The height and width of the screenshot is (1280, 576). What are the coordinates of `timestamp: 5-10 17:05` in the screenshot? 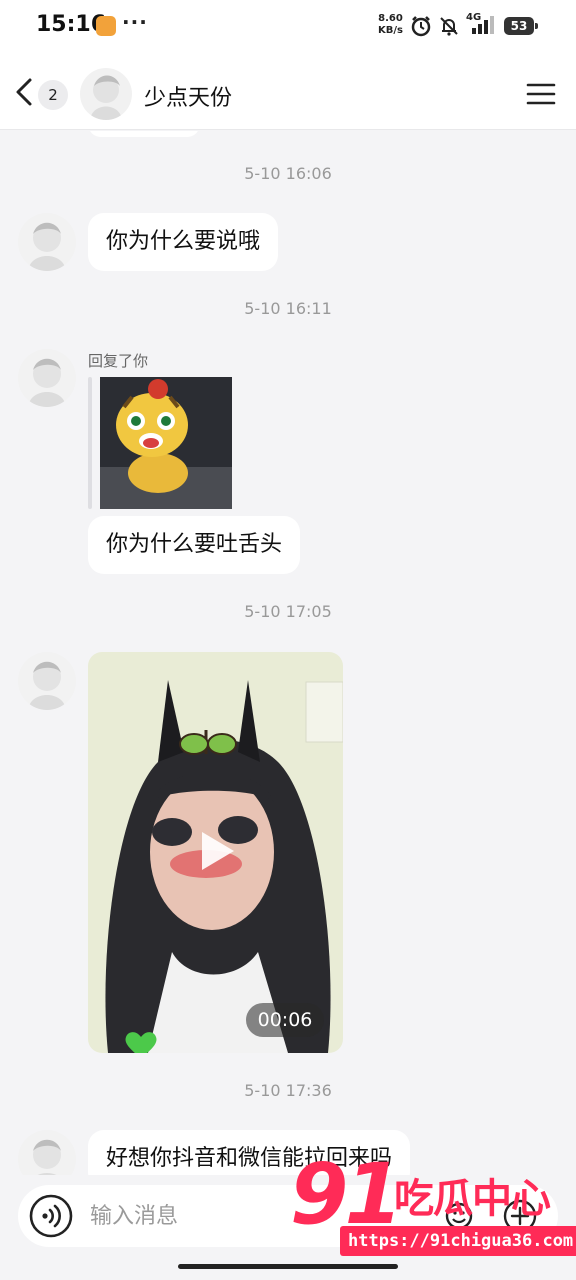 It's located at (288, 611).